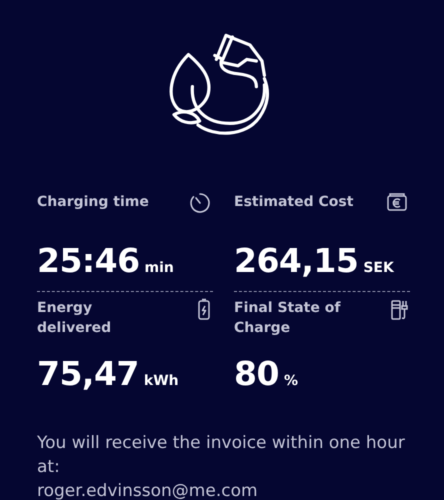 This screenshot has width=444, height=500. What do you see at coordinates (88, 260) in the screenshot?
I see `stat-value: 25:46` at bounding box center [88, 260].